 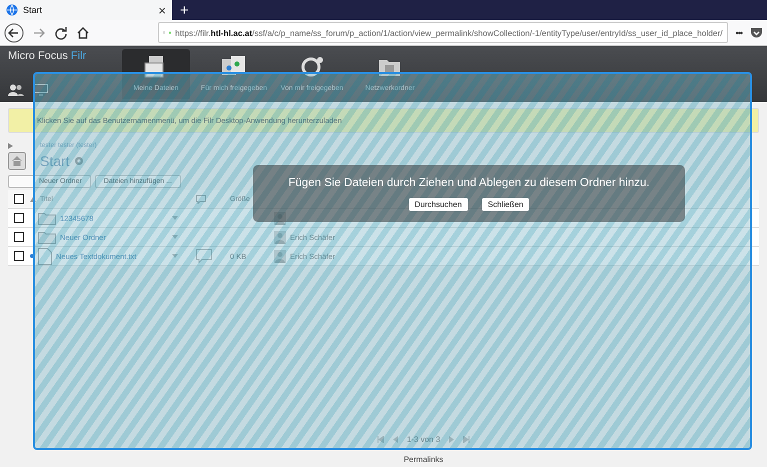 I want to click on reload-icon, so click(x=61, y=33).